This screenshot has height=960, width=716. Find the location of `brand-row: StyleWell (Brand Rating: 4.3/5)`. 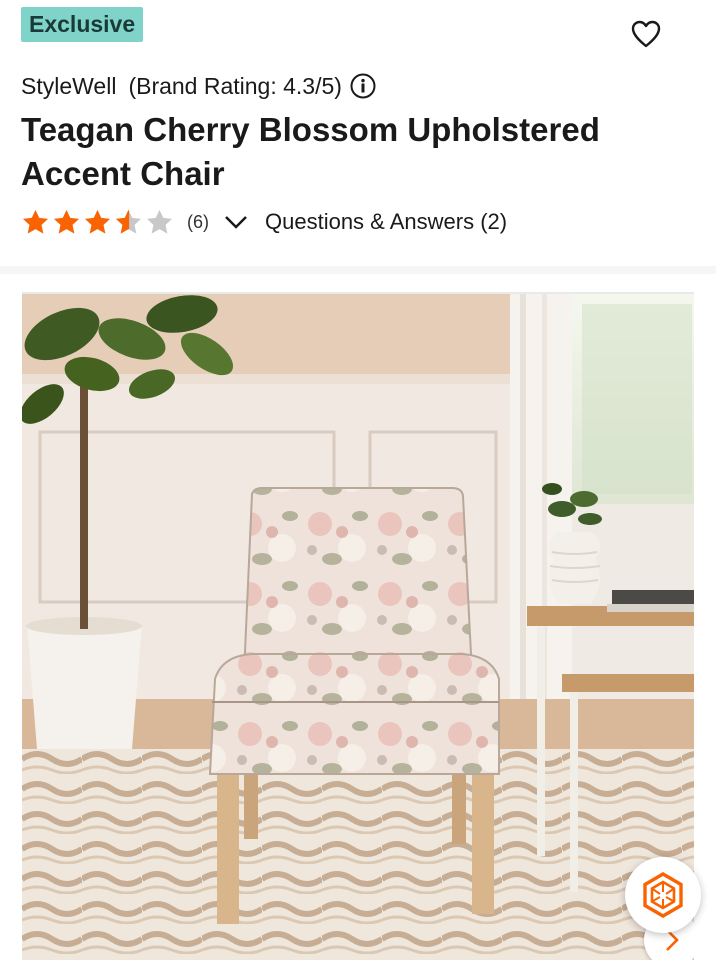

brand-row: StyleWell (Brand Rating: 4.3/5) is located at coordinates (198, 86).